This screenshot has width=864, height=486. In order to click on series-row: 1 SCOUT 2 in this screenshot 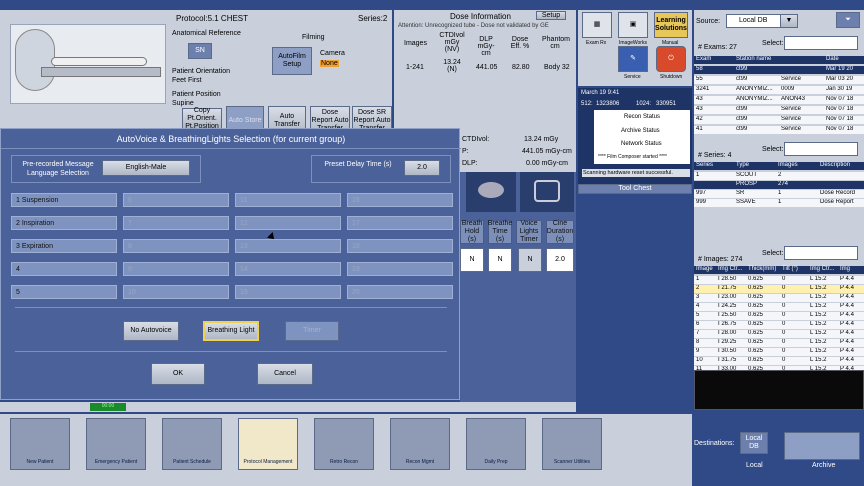, I will do `click(779, 176)`.